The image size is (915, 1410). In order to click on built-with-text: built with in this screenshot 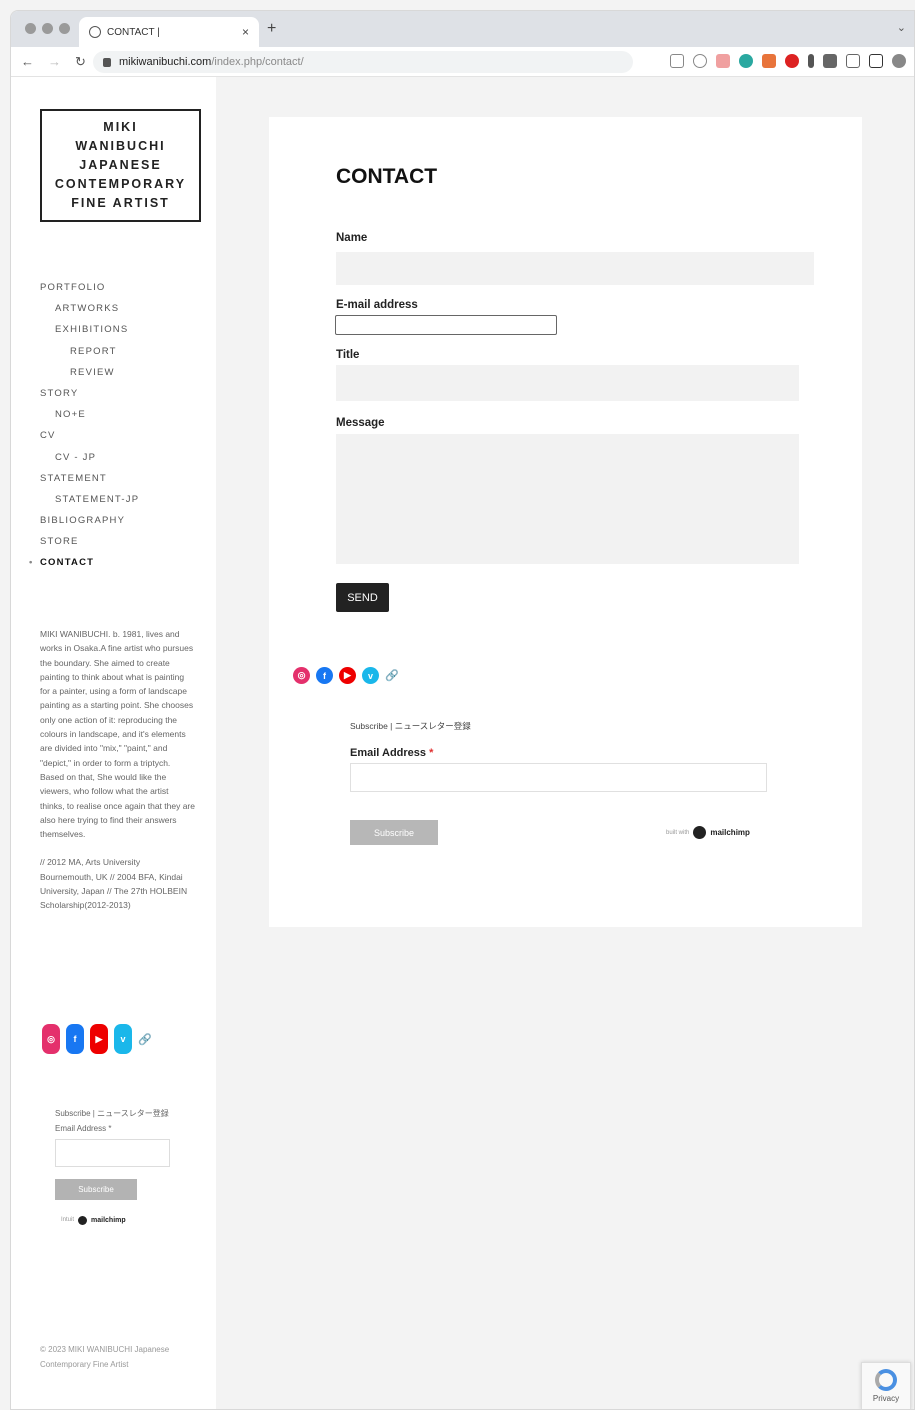, I will do `click(678, 832)`.